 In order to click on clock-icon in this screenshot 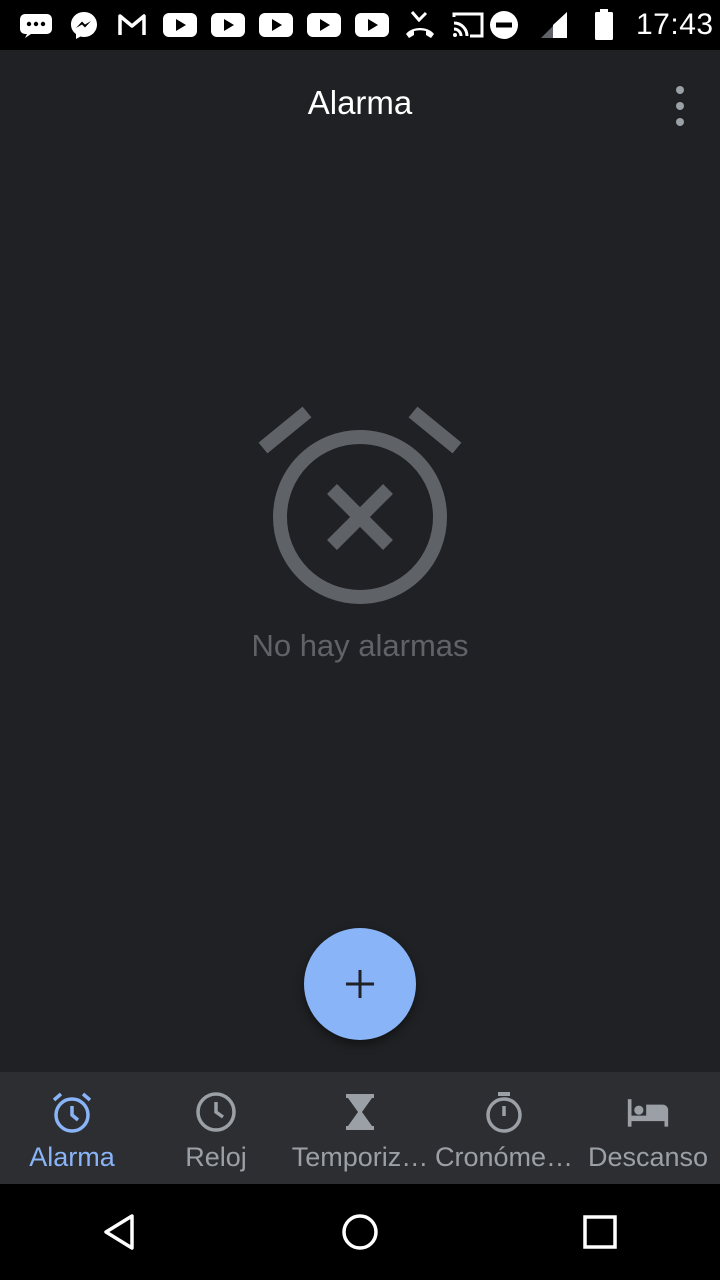, I will do `click(216, 1112)`.